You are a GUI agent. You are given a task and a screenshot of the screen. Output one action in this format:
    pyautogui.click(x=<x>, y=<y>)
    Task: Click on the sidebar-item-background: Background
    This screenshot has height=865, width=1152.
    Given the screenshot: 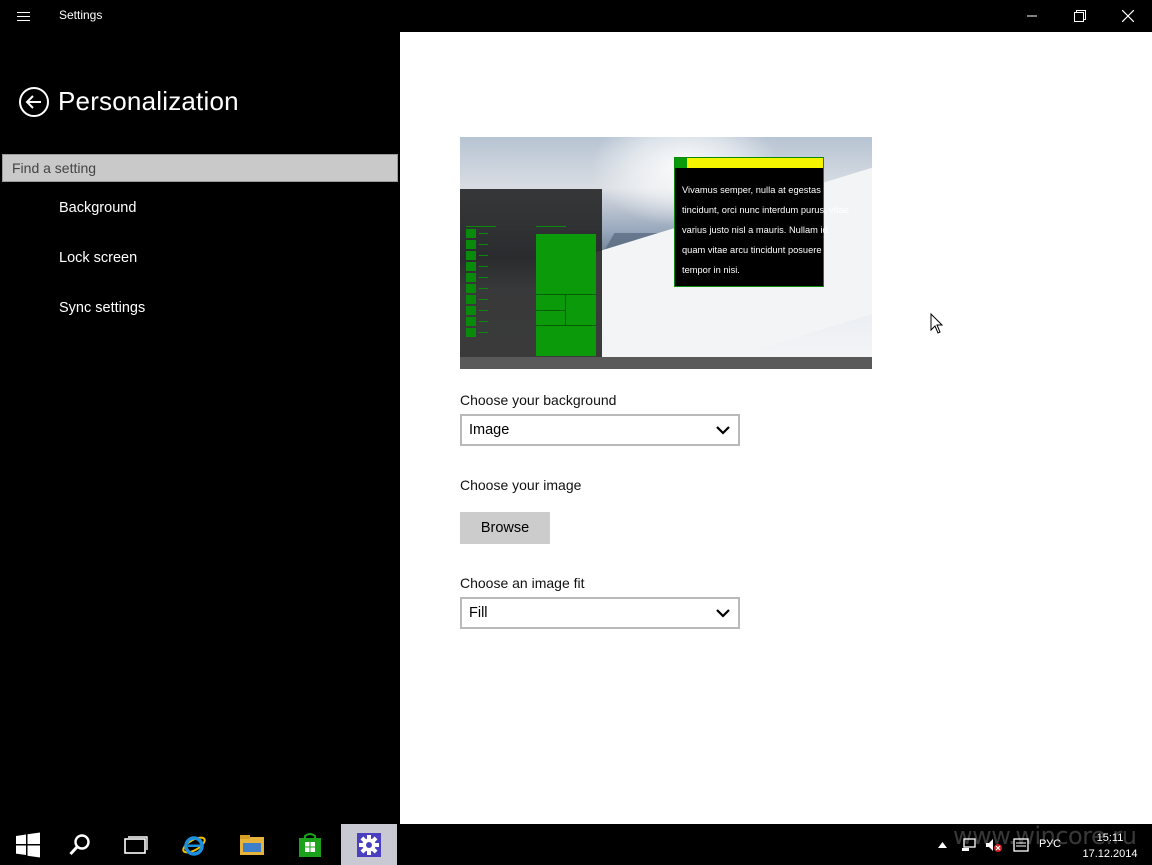 What is the action you would take?
    pyautogui.click(x=97, y=208)
    